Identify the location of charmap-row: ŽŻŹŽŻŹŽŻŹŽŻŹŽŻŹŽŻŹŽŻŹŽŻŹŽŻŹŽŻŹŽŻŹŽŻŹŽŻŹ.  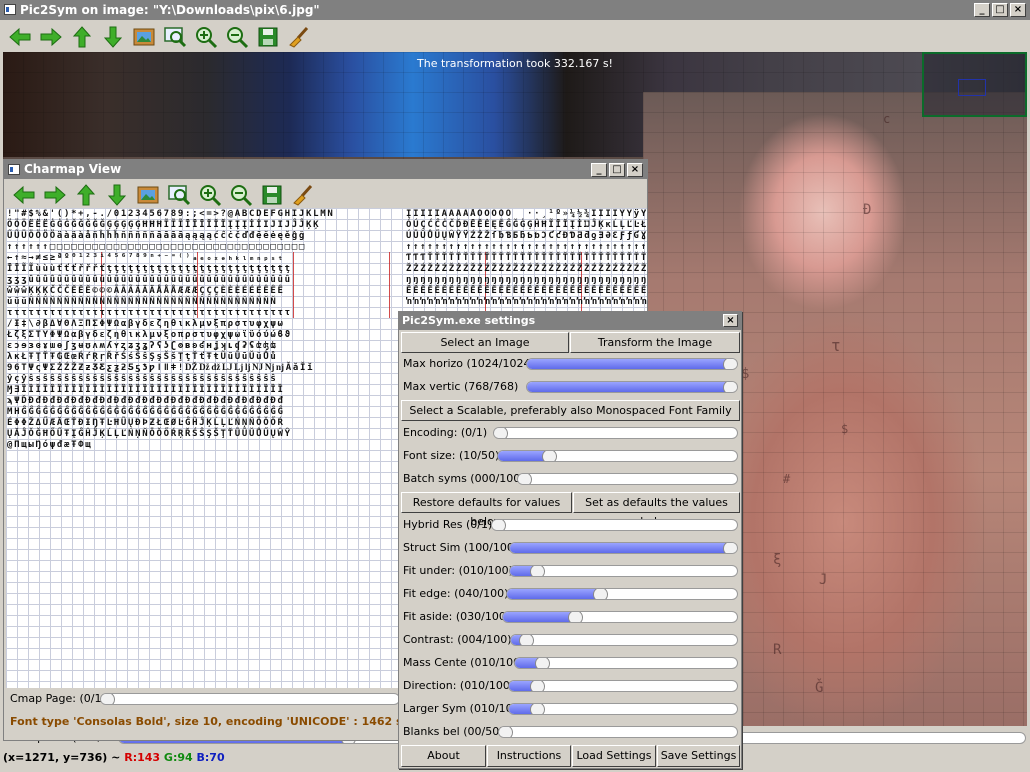
(526, 269).